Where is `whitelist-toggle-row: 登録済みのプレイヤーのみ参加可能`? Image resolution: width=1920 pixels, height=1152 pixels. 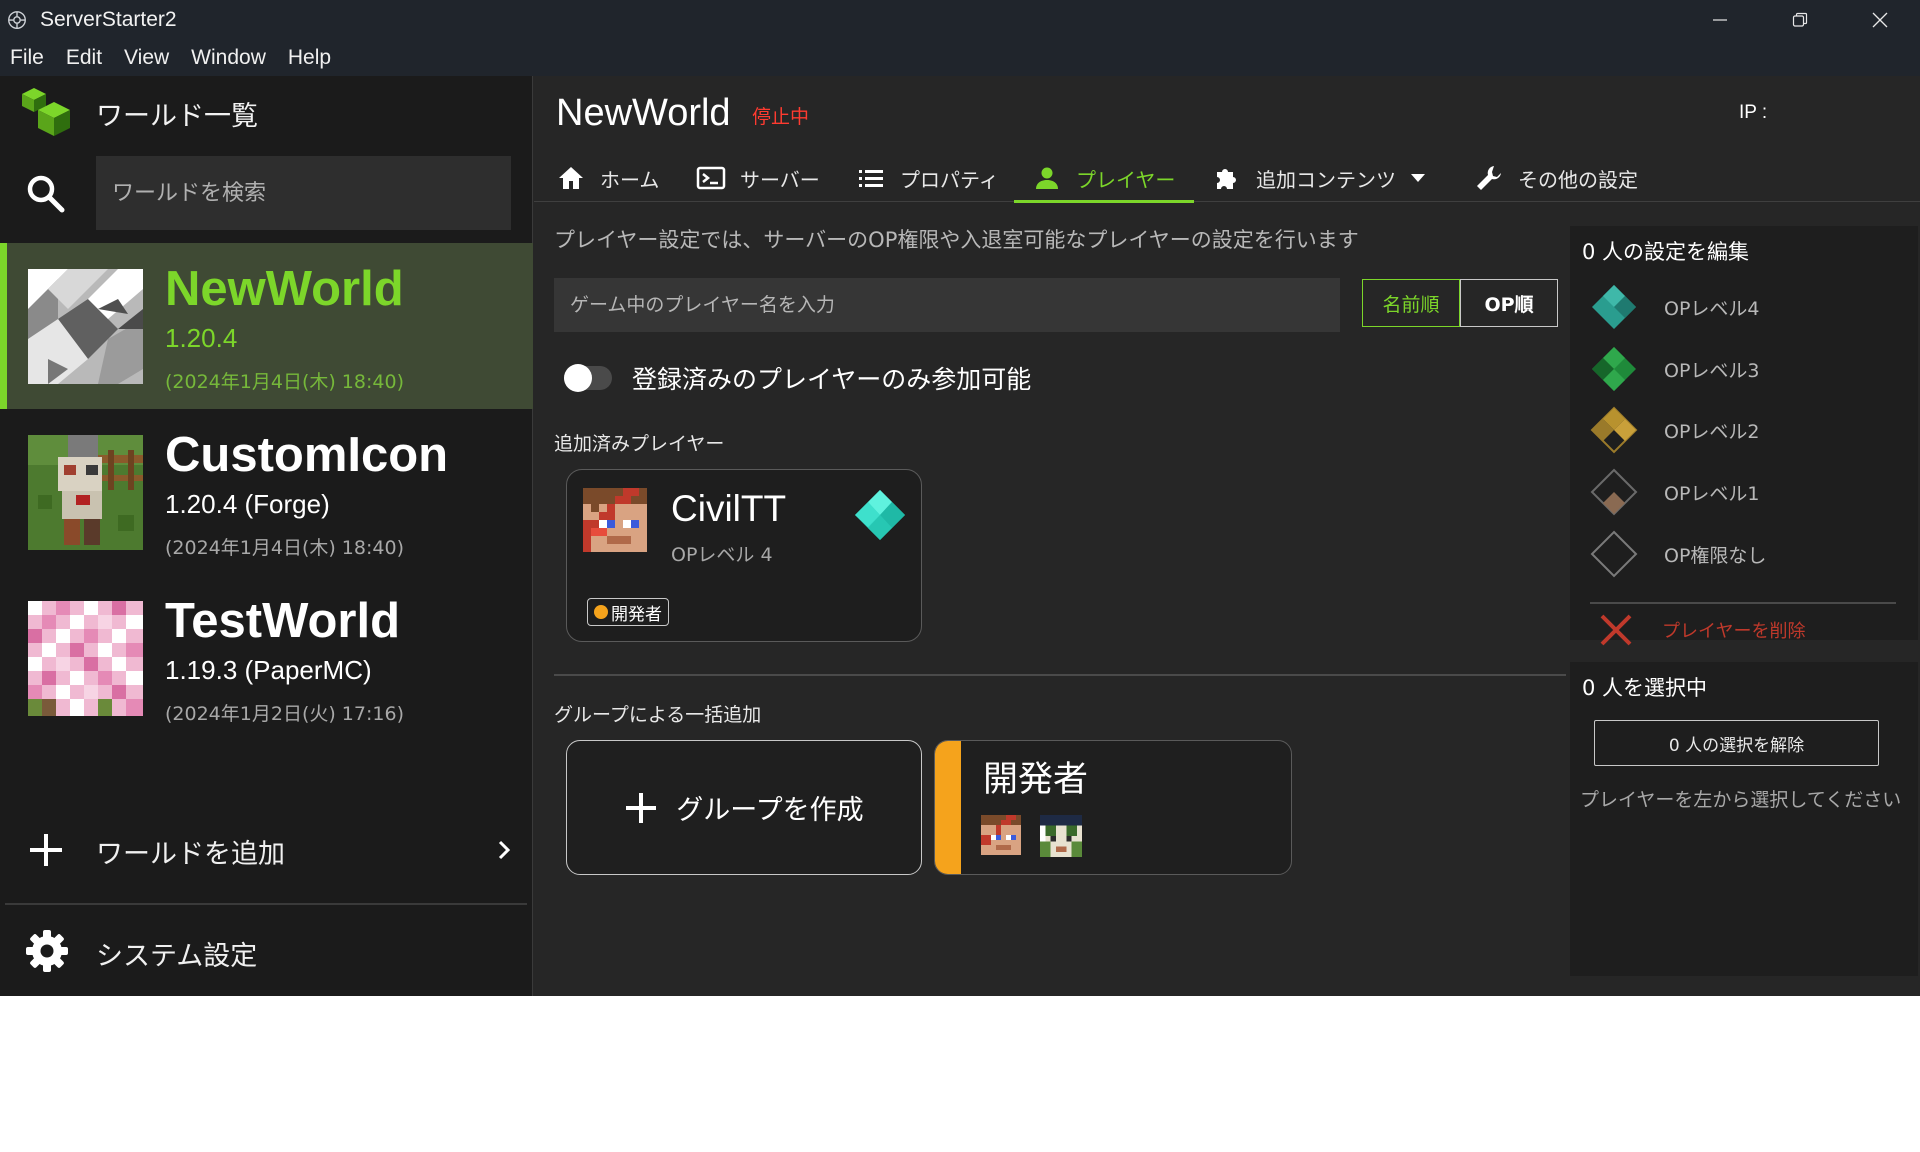 whitelist-toggle-row: 登録済みのプレイヤーのみ参加可能 is located at coordinates (797, 378).